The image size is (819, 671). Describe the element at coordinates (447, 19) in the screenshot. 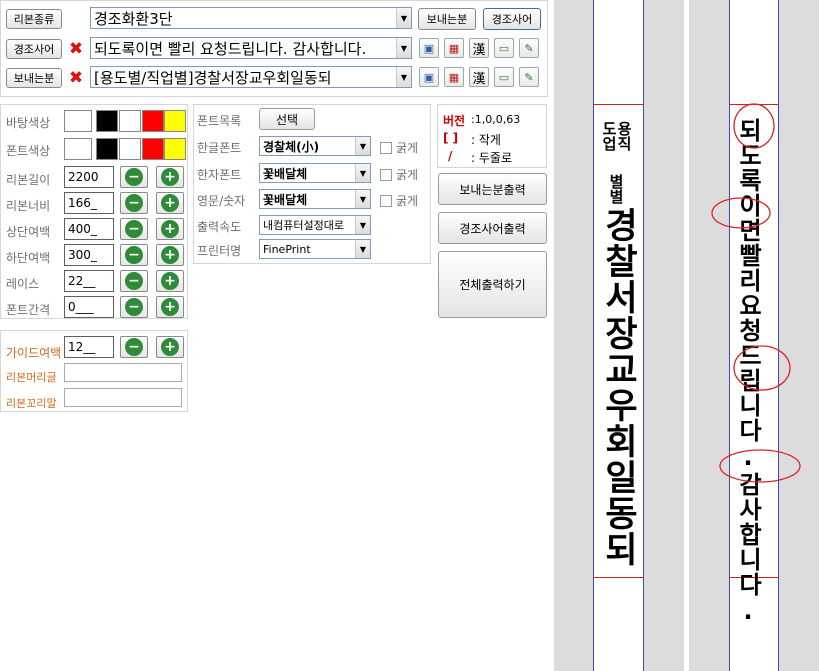

I see `sender-button: 보내는분` at that location.